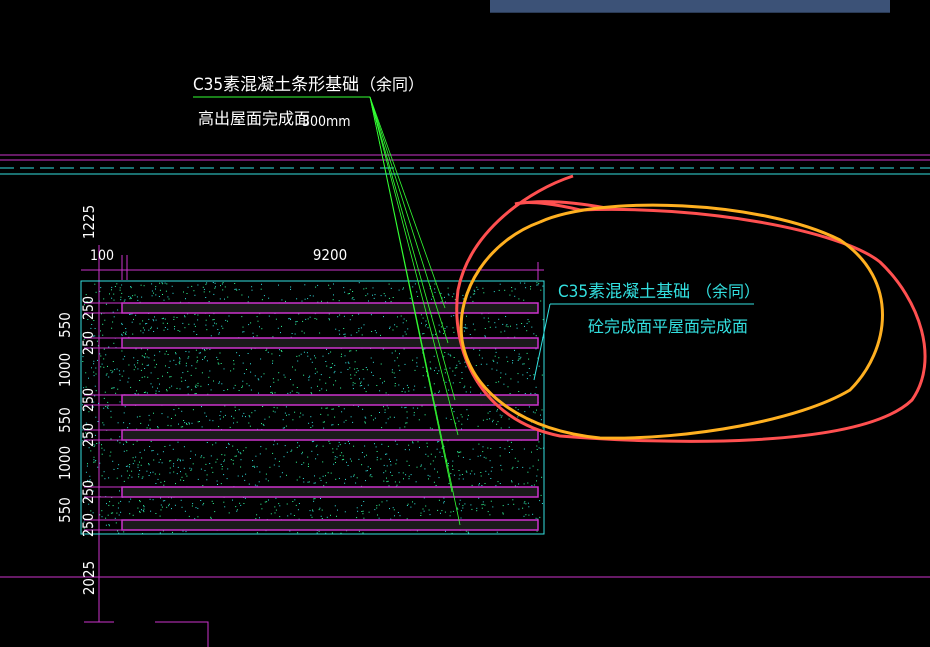 This screenshot has height=647, width=930. Describe the element at coordinates (89, 222) in the screenshot. I see `dimension-top: 1225` at that location.